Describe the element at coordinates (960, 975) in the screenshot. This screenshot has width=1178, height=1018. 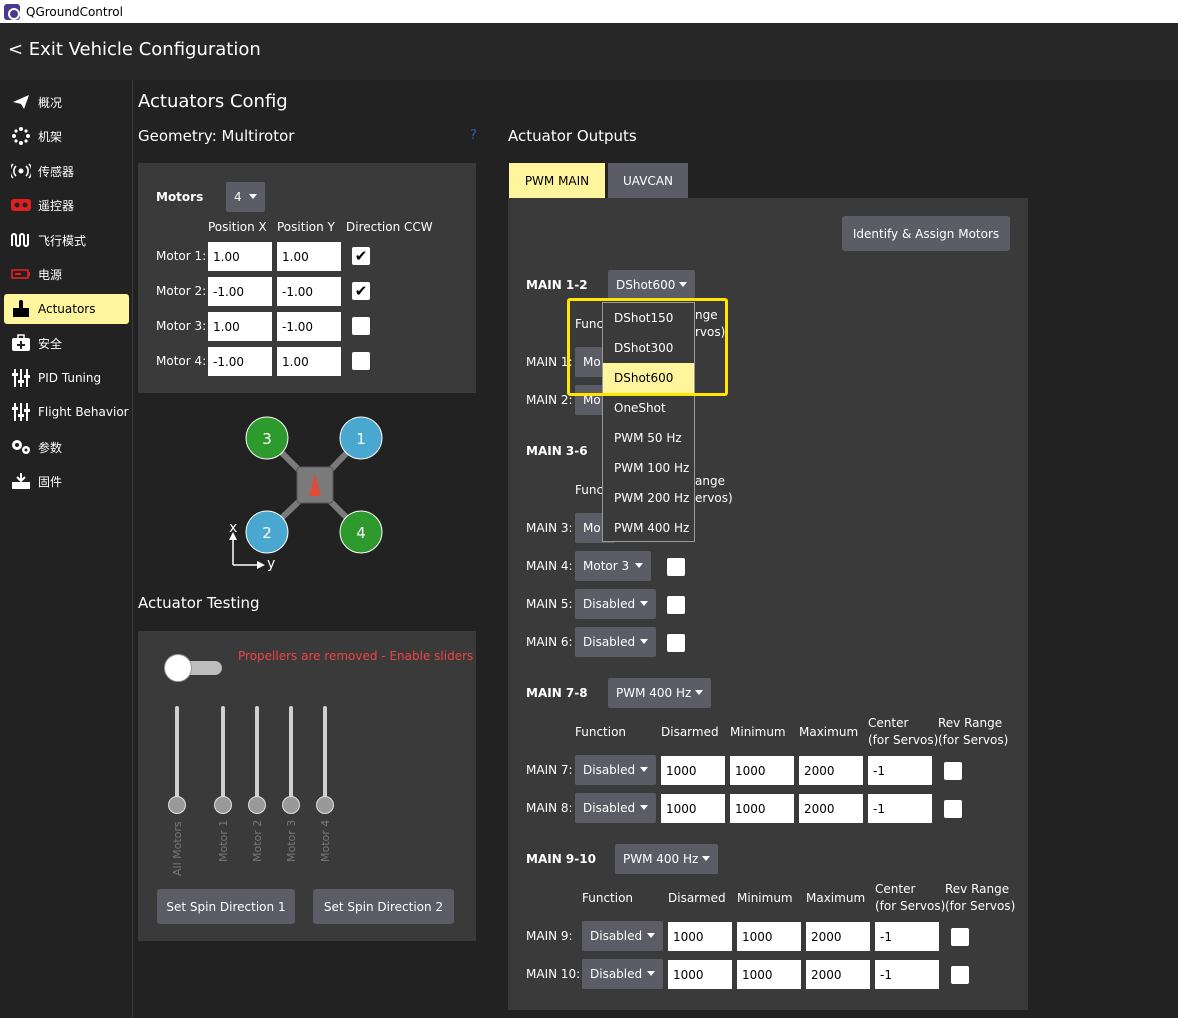
I see `main-10-rev-range-checkbox` at that location.